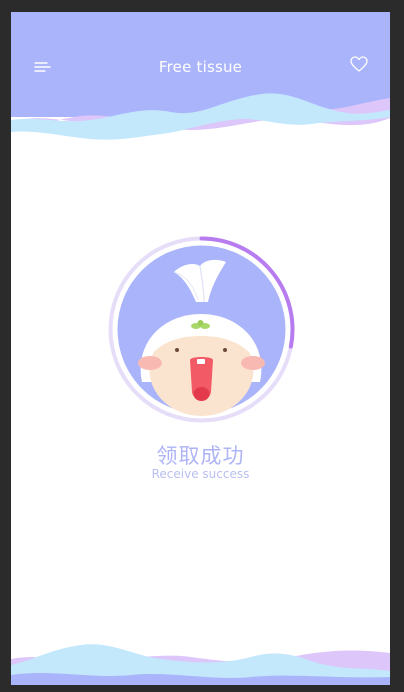  I want to click on page-title: Free tissue, so click(200, 67).